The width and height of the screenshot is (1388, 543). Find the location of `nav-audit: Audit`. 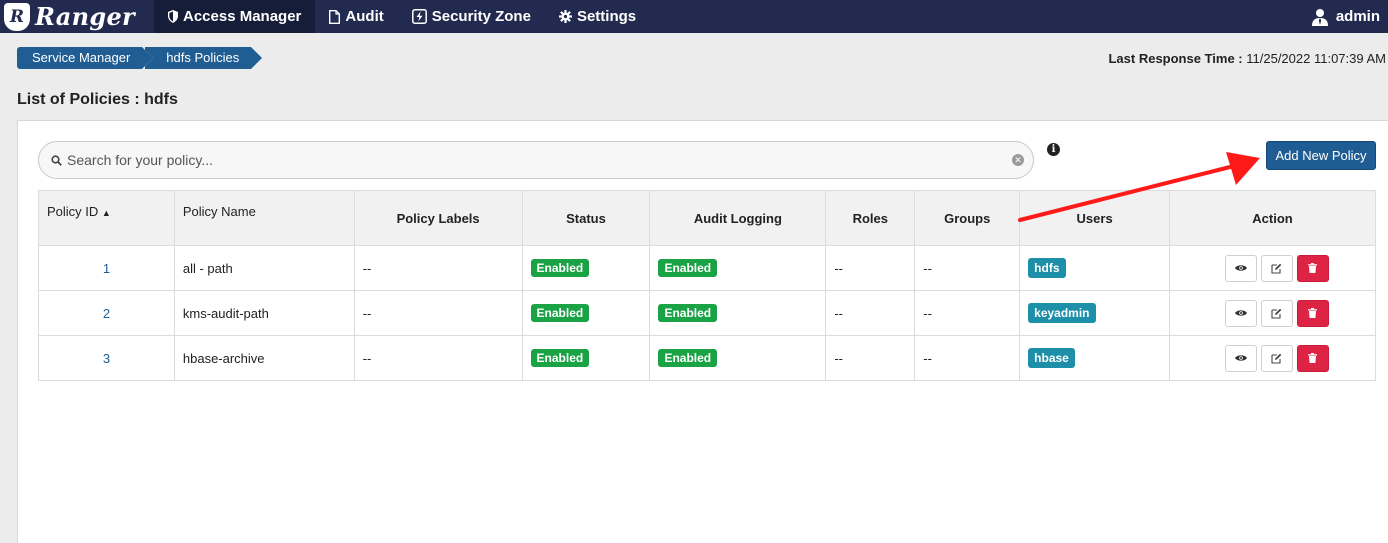

nav-audit: Audit is located at coordinates (356, 16).